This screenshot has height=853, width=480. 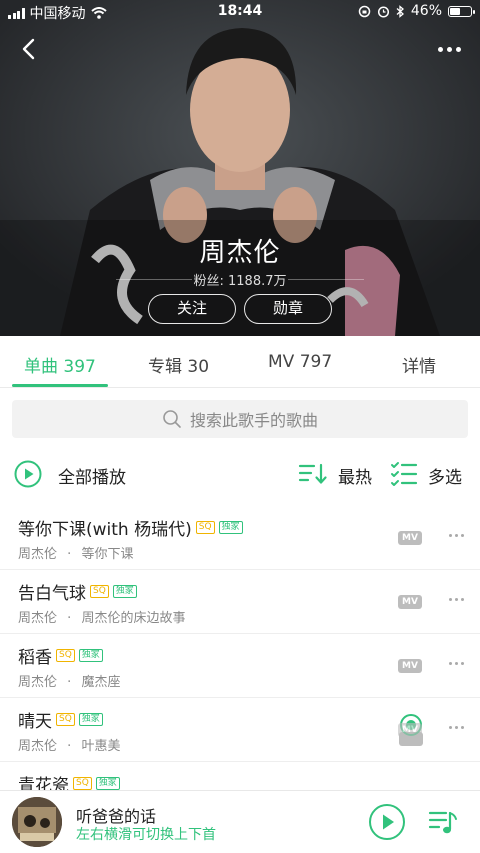 What do you see at coordinates (240, 821) in the screenshot?
I see `mini-player: 听爸爸的话 左右横滑可切换上下首` at bounding box center [240, 821].